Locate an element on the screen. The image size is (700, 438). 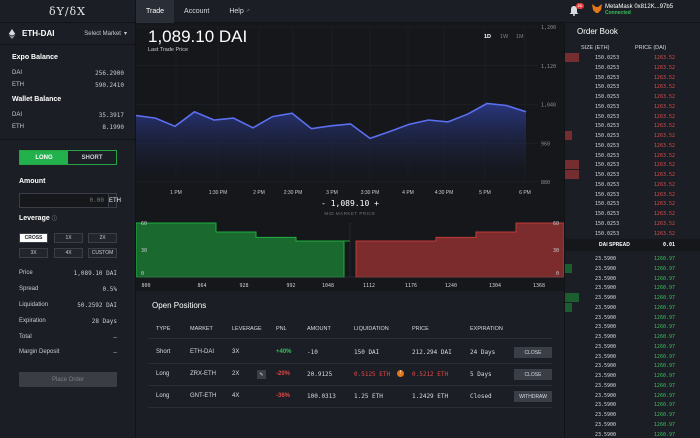
tab-help: Help ↗ is located at coordinates (239, 11).